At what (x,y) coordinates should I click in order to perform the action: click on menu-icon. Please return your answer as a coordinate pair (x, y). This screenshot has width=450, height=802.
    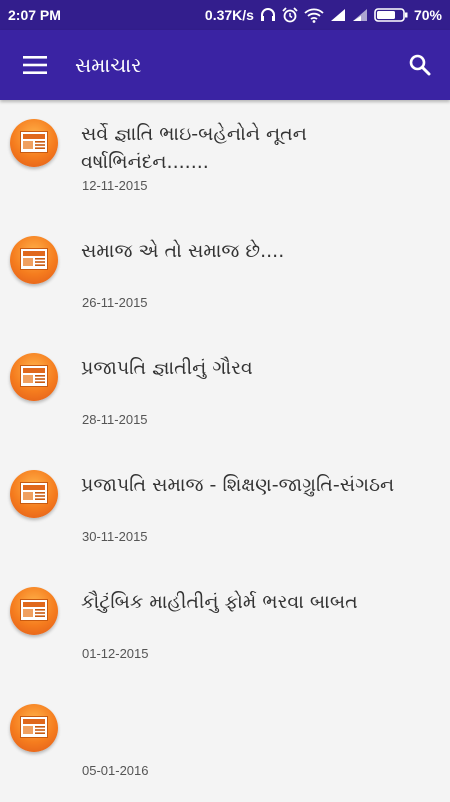
    Looking at the image, I should click on (35, 65).